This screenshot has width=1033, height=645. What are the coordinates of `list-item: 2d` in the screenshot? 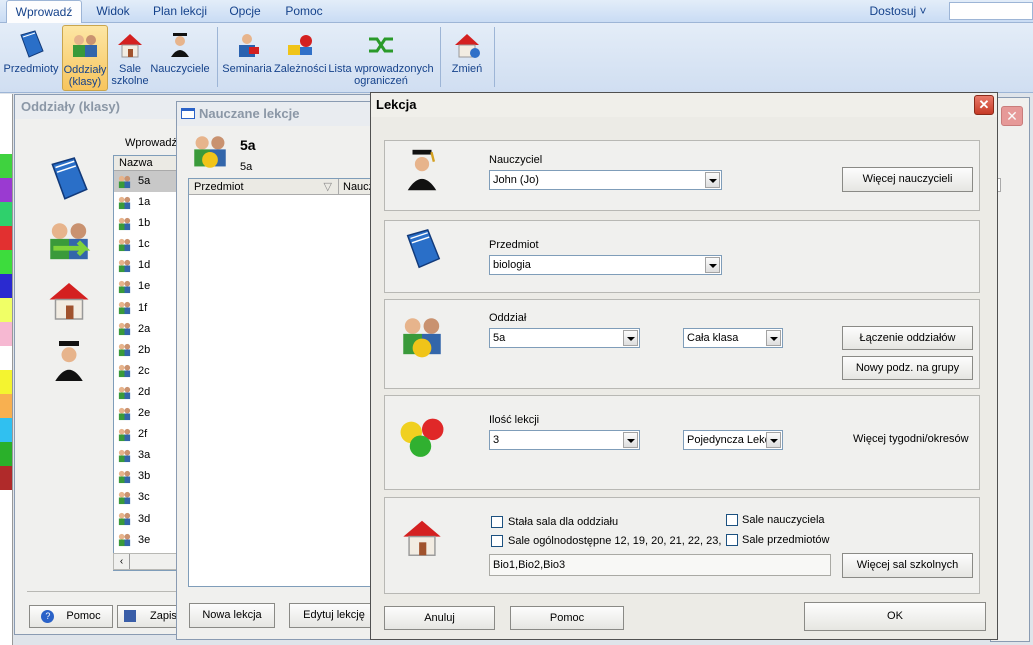 It's located at (146, 392).